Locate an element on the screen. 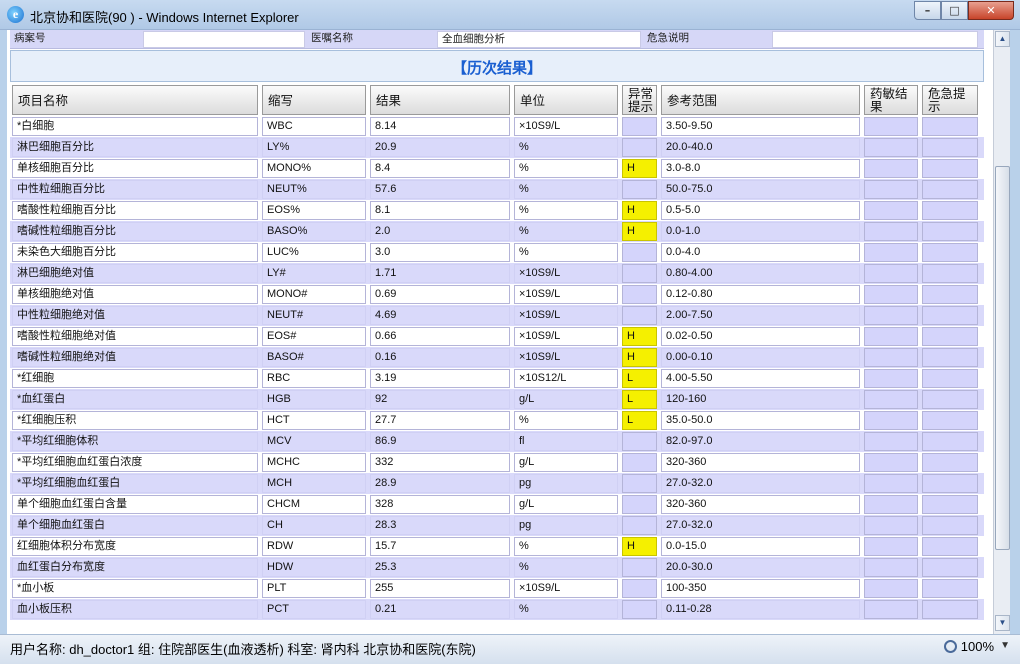 The width and height of the screenshot is (1020, 664). cell-abbr: LY# is located at coordinates (314, 273).